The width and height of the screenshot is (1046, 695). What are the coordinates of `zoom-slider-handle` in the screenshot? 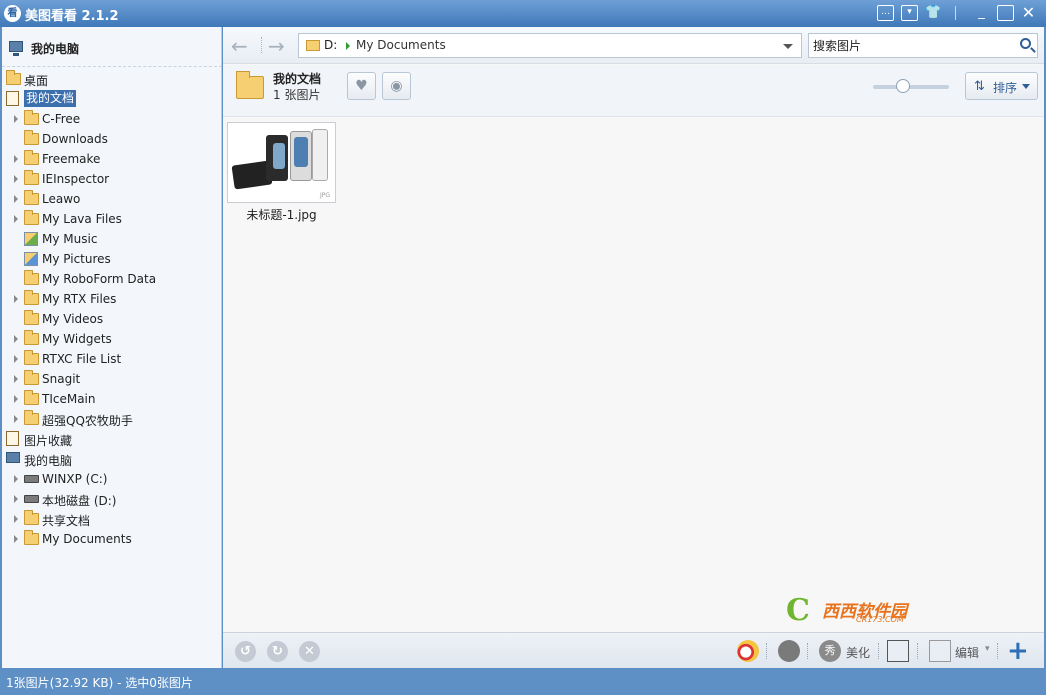 It's located at (903, 86).